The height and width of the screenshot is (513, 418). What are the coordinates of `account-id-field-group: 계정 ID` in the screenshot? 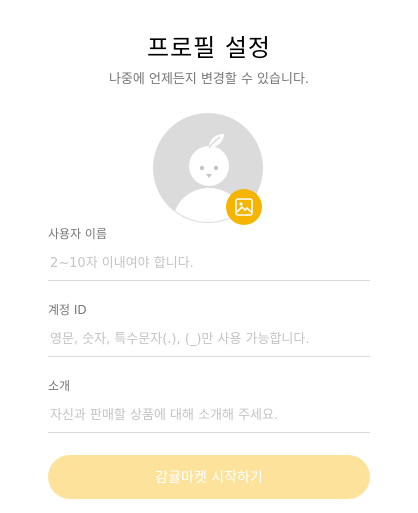 It's located at (209, 329).